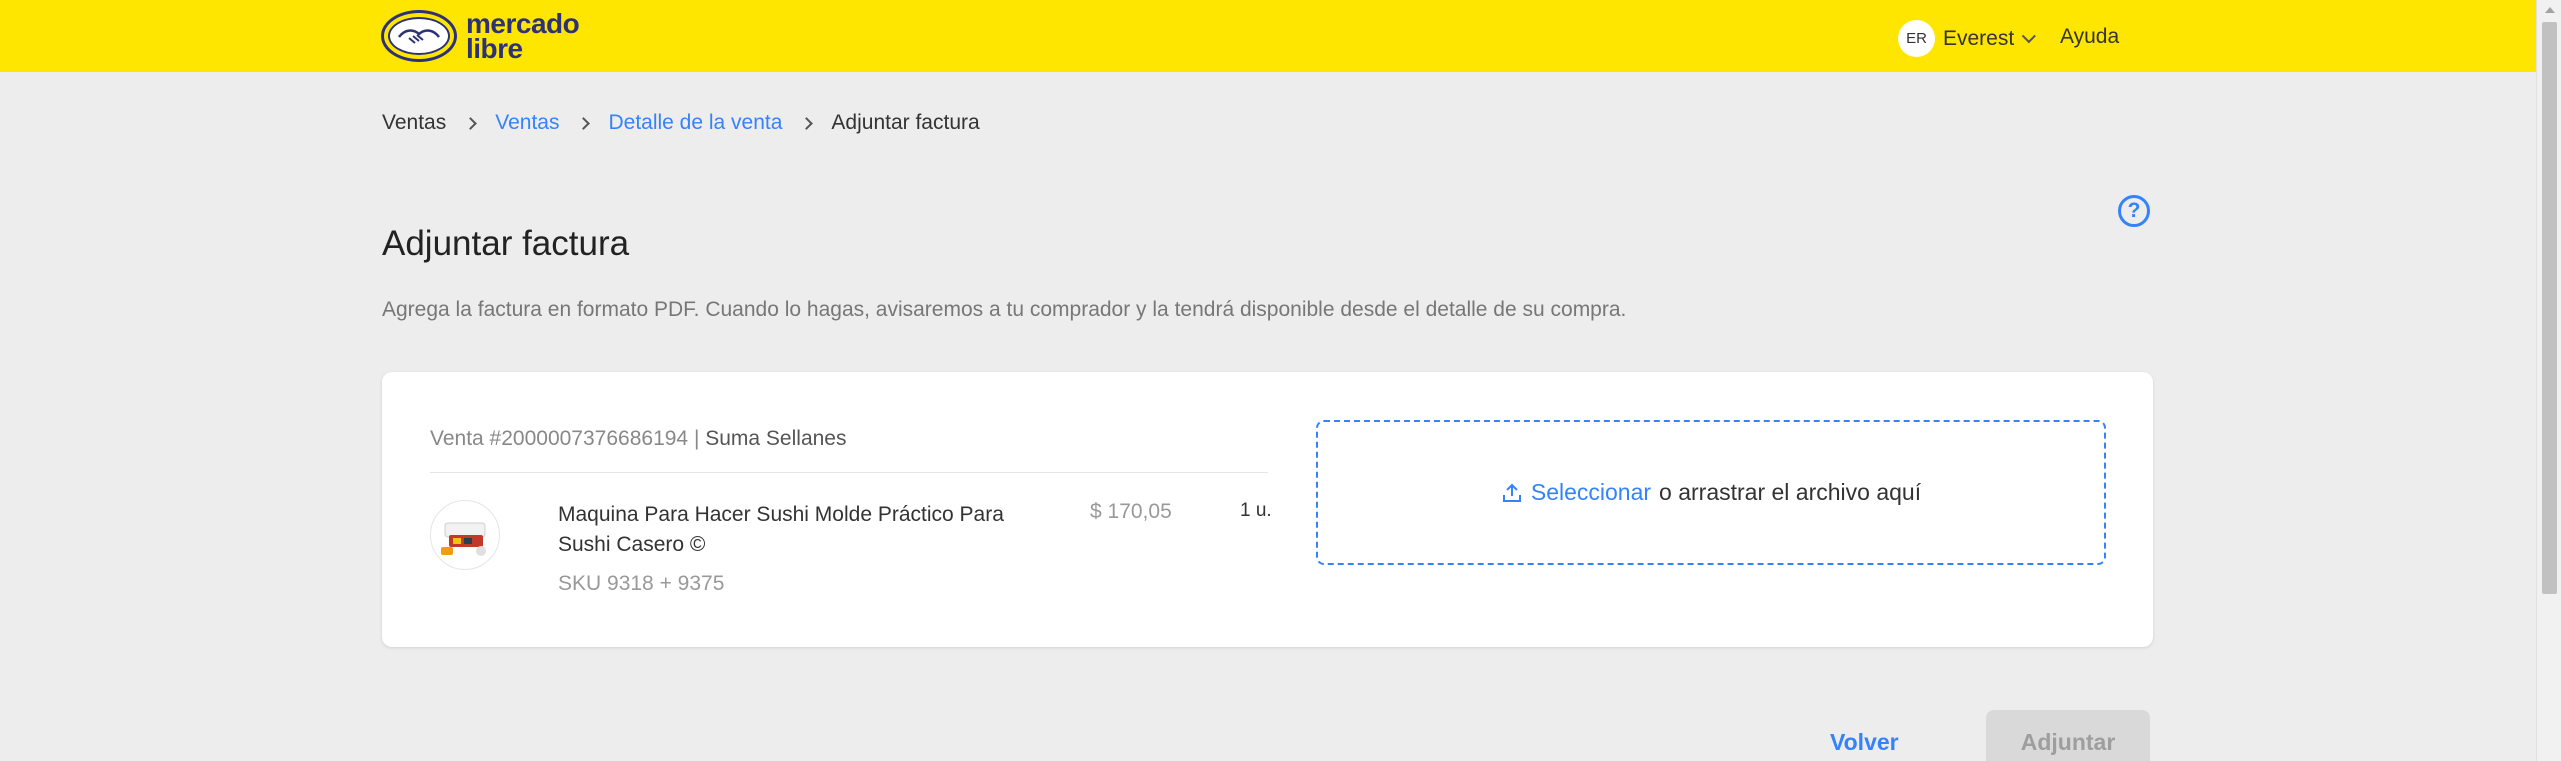  Describe the element at coordinates (1916, 38) in the screenshot. I see `avatar: ER` at that location.